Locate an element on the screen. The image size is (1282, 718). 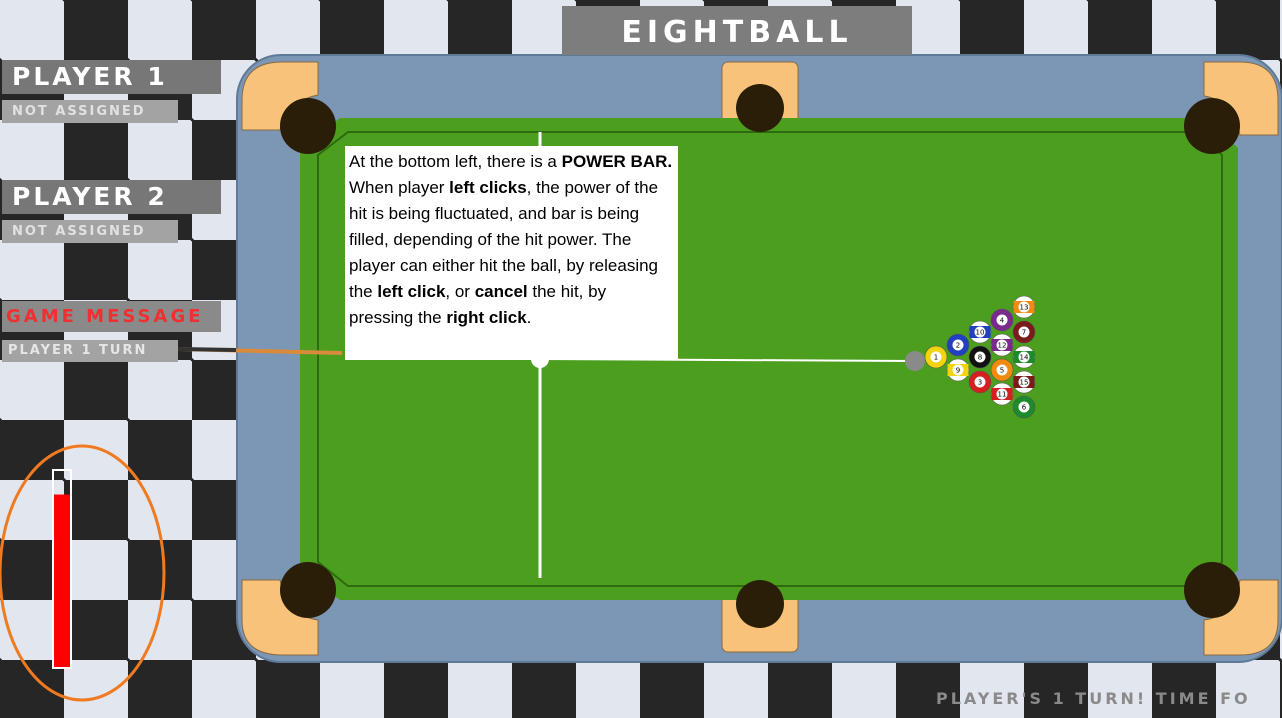
tooltip-segment: cancel is located at coordinates (501, 291).